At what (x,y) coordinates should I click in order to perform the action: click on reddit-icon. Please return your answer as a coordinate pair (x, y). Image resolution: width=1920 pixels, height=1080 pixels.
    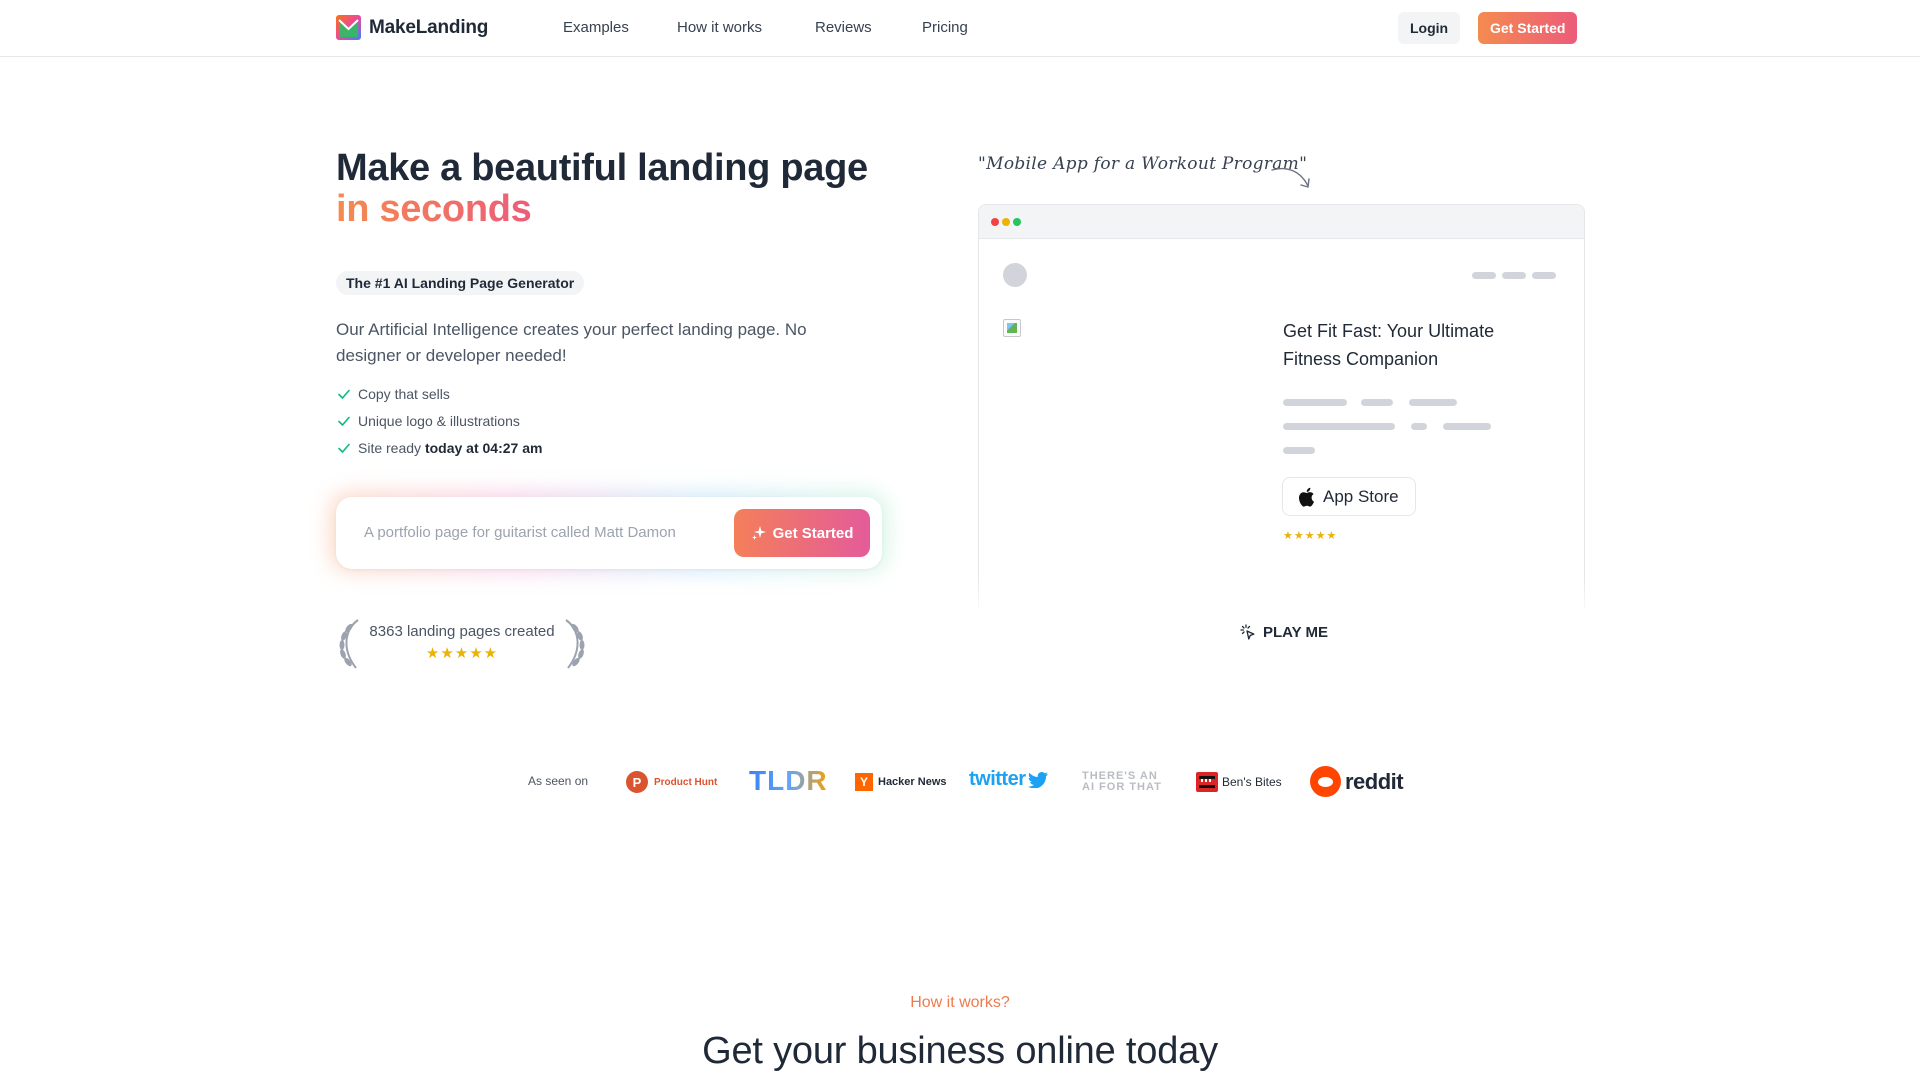
    Looking at the image, I should click on (1325, 781).